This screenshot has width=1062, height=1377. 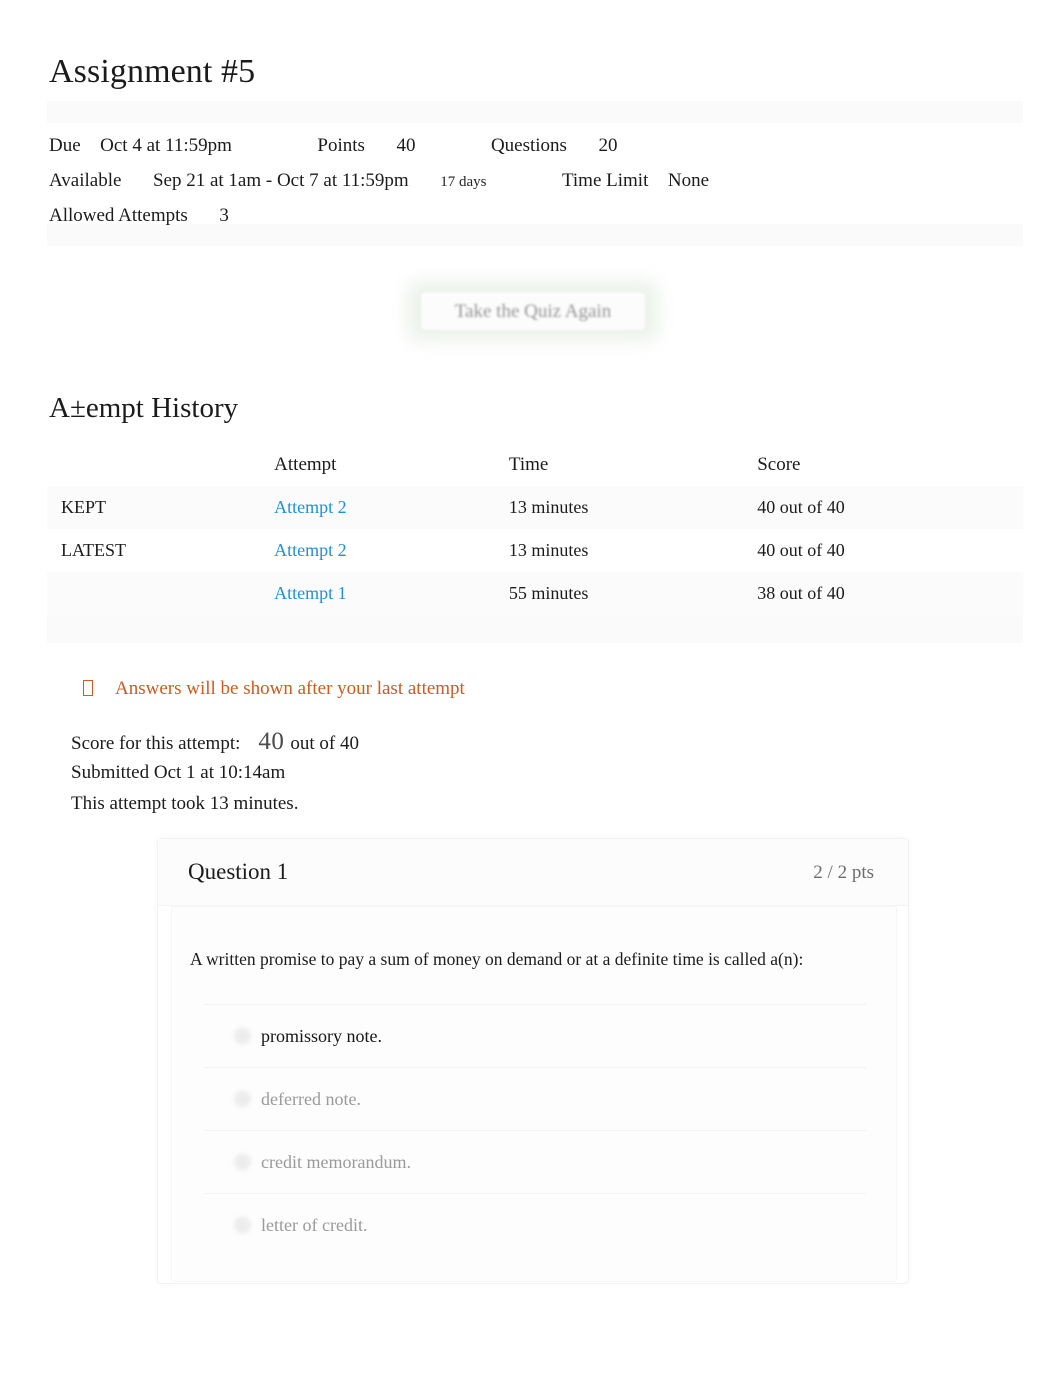 I want to click on attempt-history-heading: A±empt History, so click(x=144, y=408).